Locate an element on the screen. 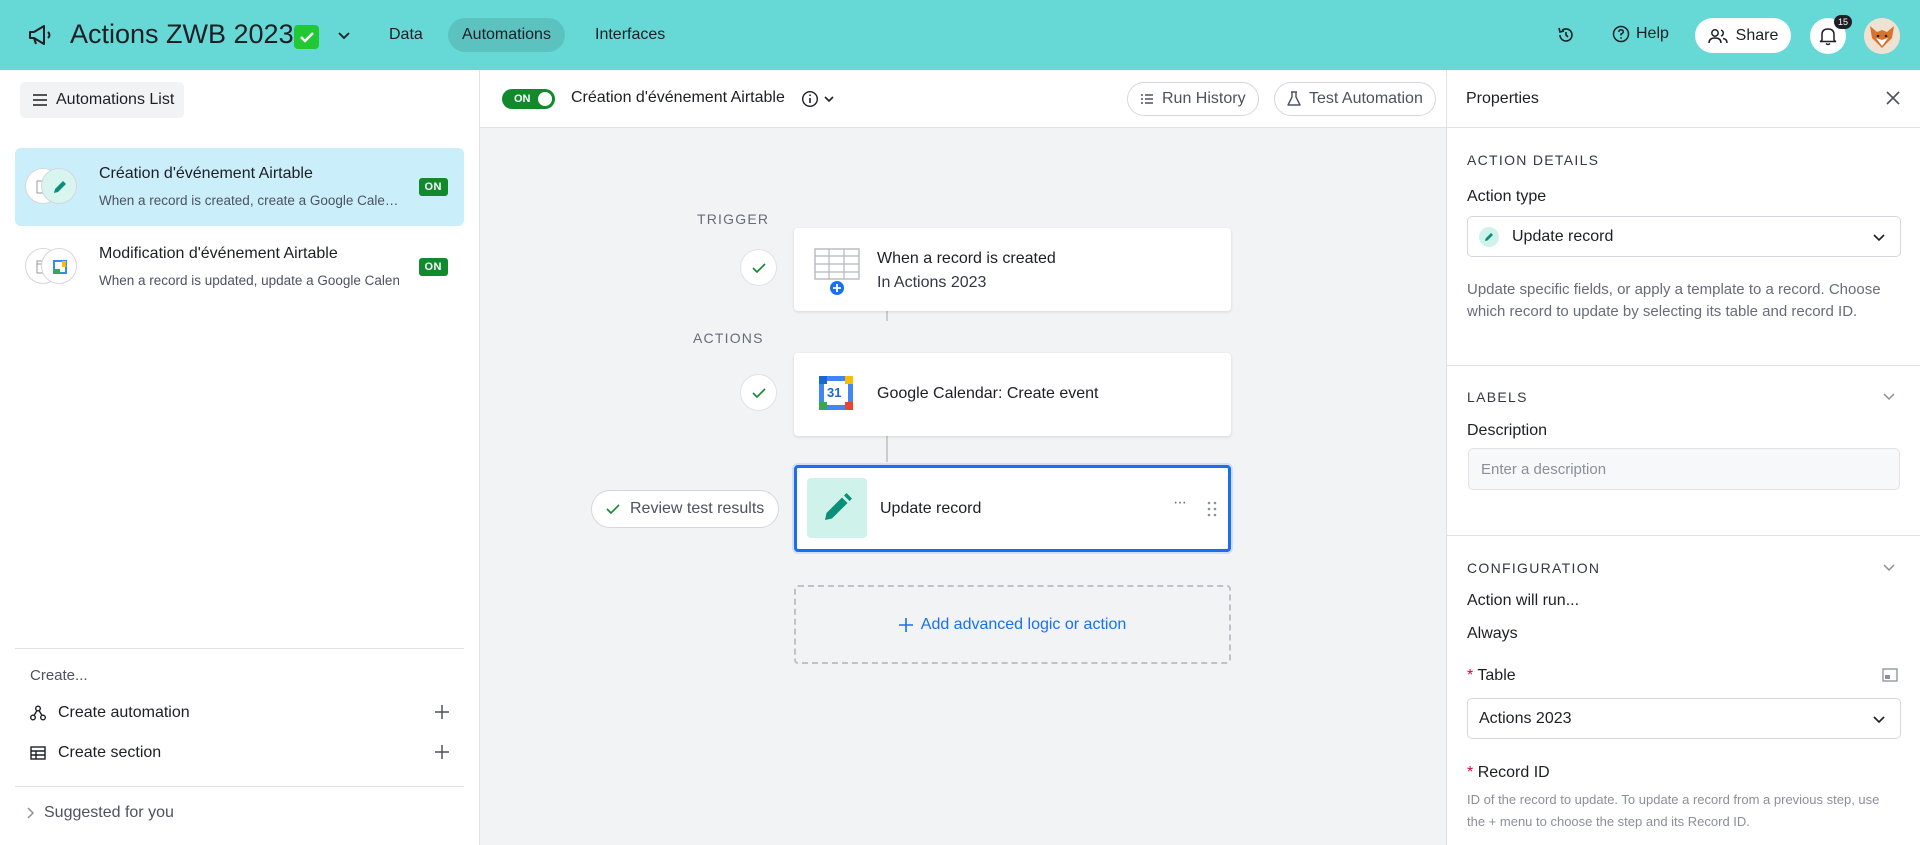  trigger-step-subtitle: In Actions 2023 is located at coordinates (932, 282).